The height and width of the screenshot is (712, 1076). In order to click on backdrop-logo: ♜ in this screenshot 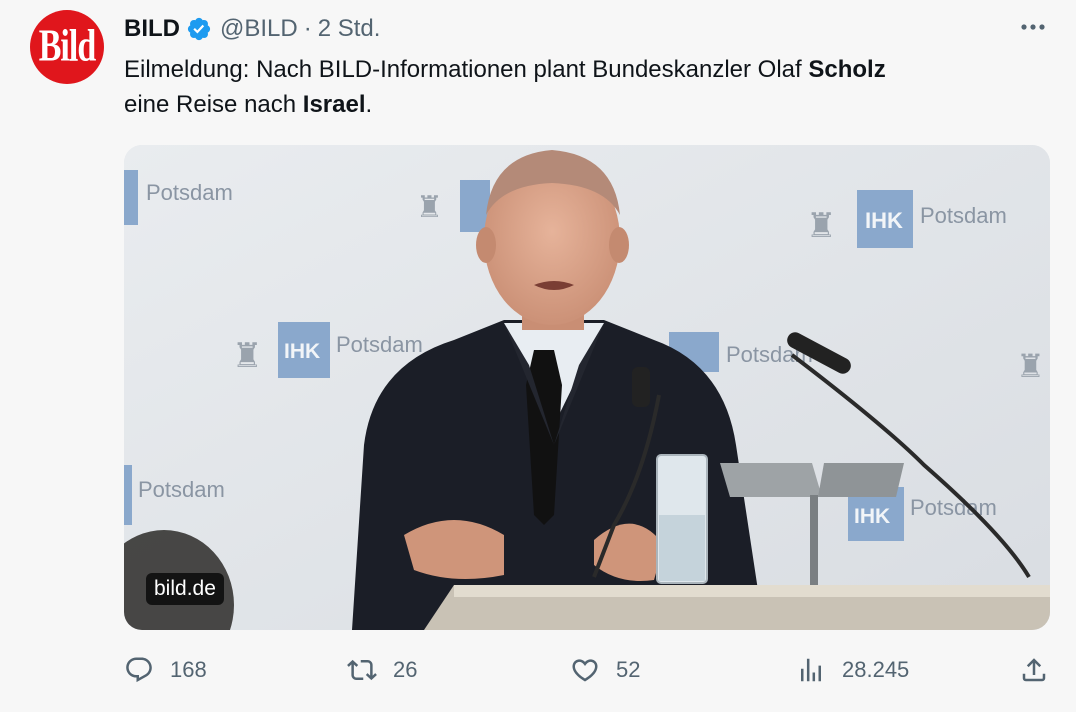, I will do `click(1030, 366)`.